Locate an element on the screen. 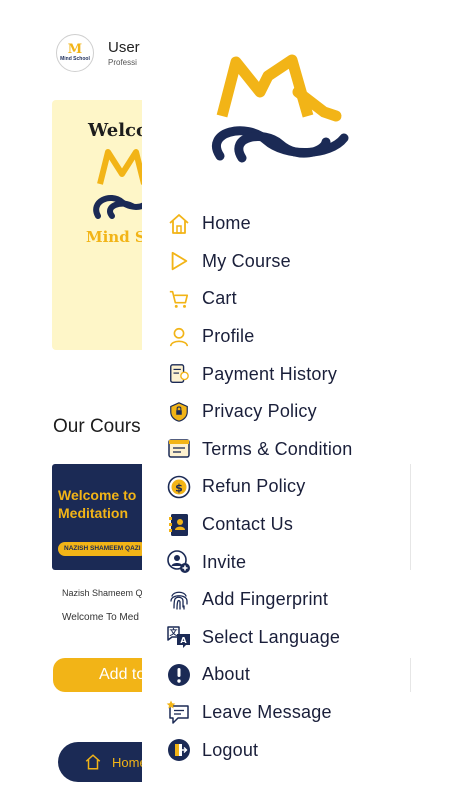 The image size is (450, 800). menu-item-label: Home is located at coordinates (226, 223).